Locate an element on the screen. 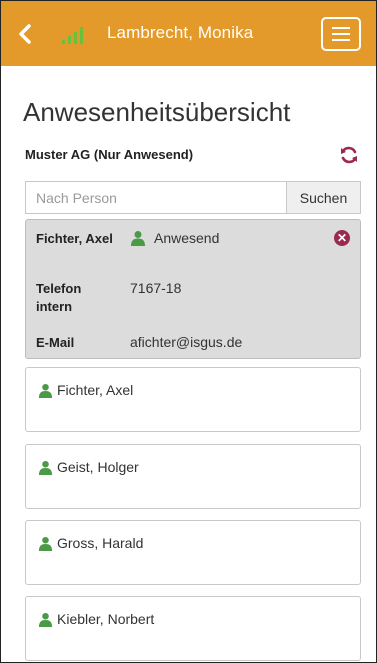 This screenshot has width=377, height=663. chevron-left-icon is located at coordinates (26, 34).